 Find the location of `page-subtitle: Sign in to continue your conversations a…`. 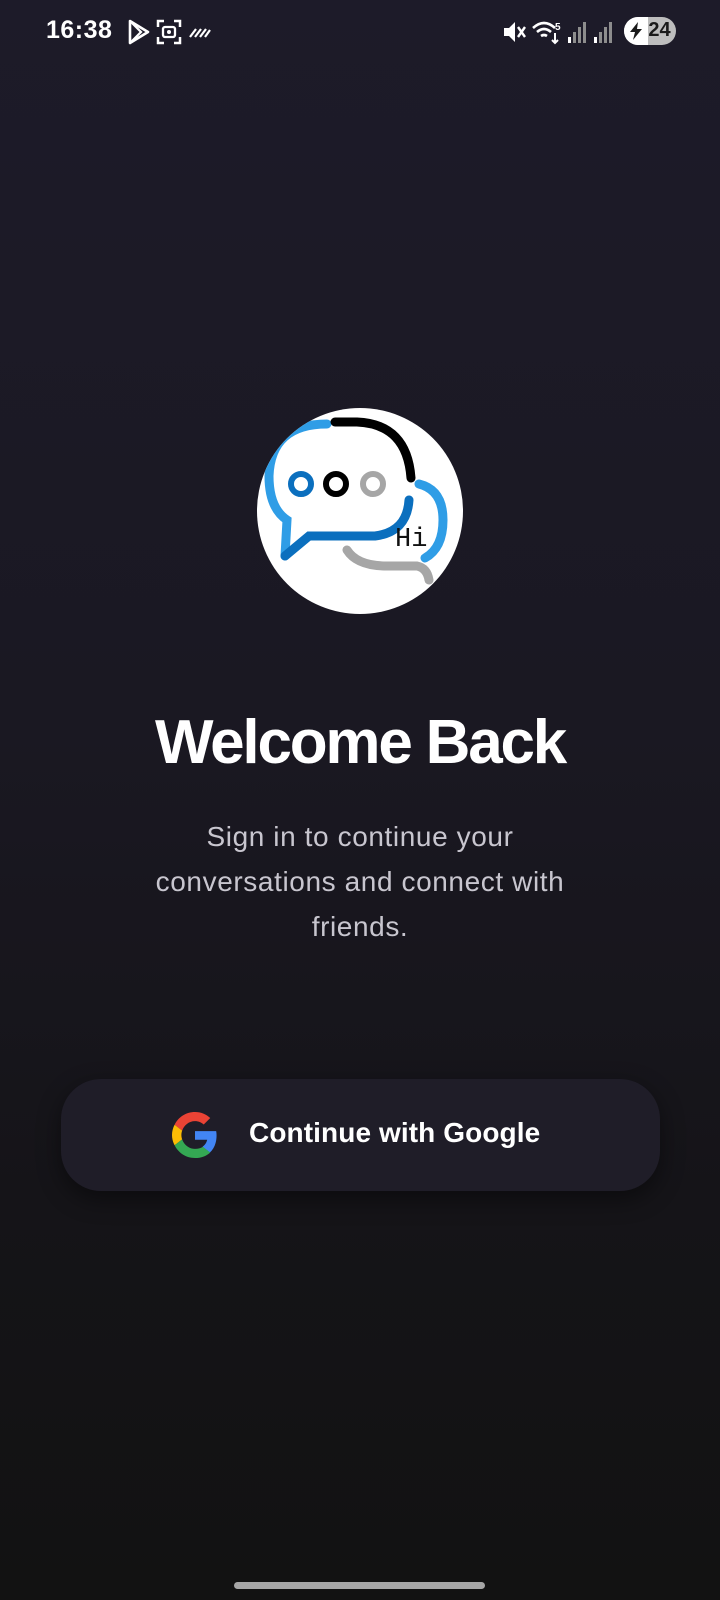

page-subtitle: Sign in to continue your conversations a… is located at coordinates (360, 881).